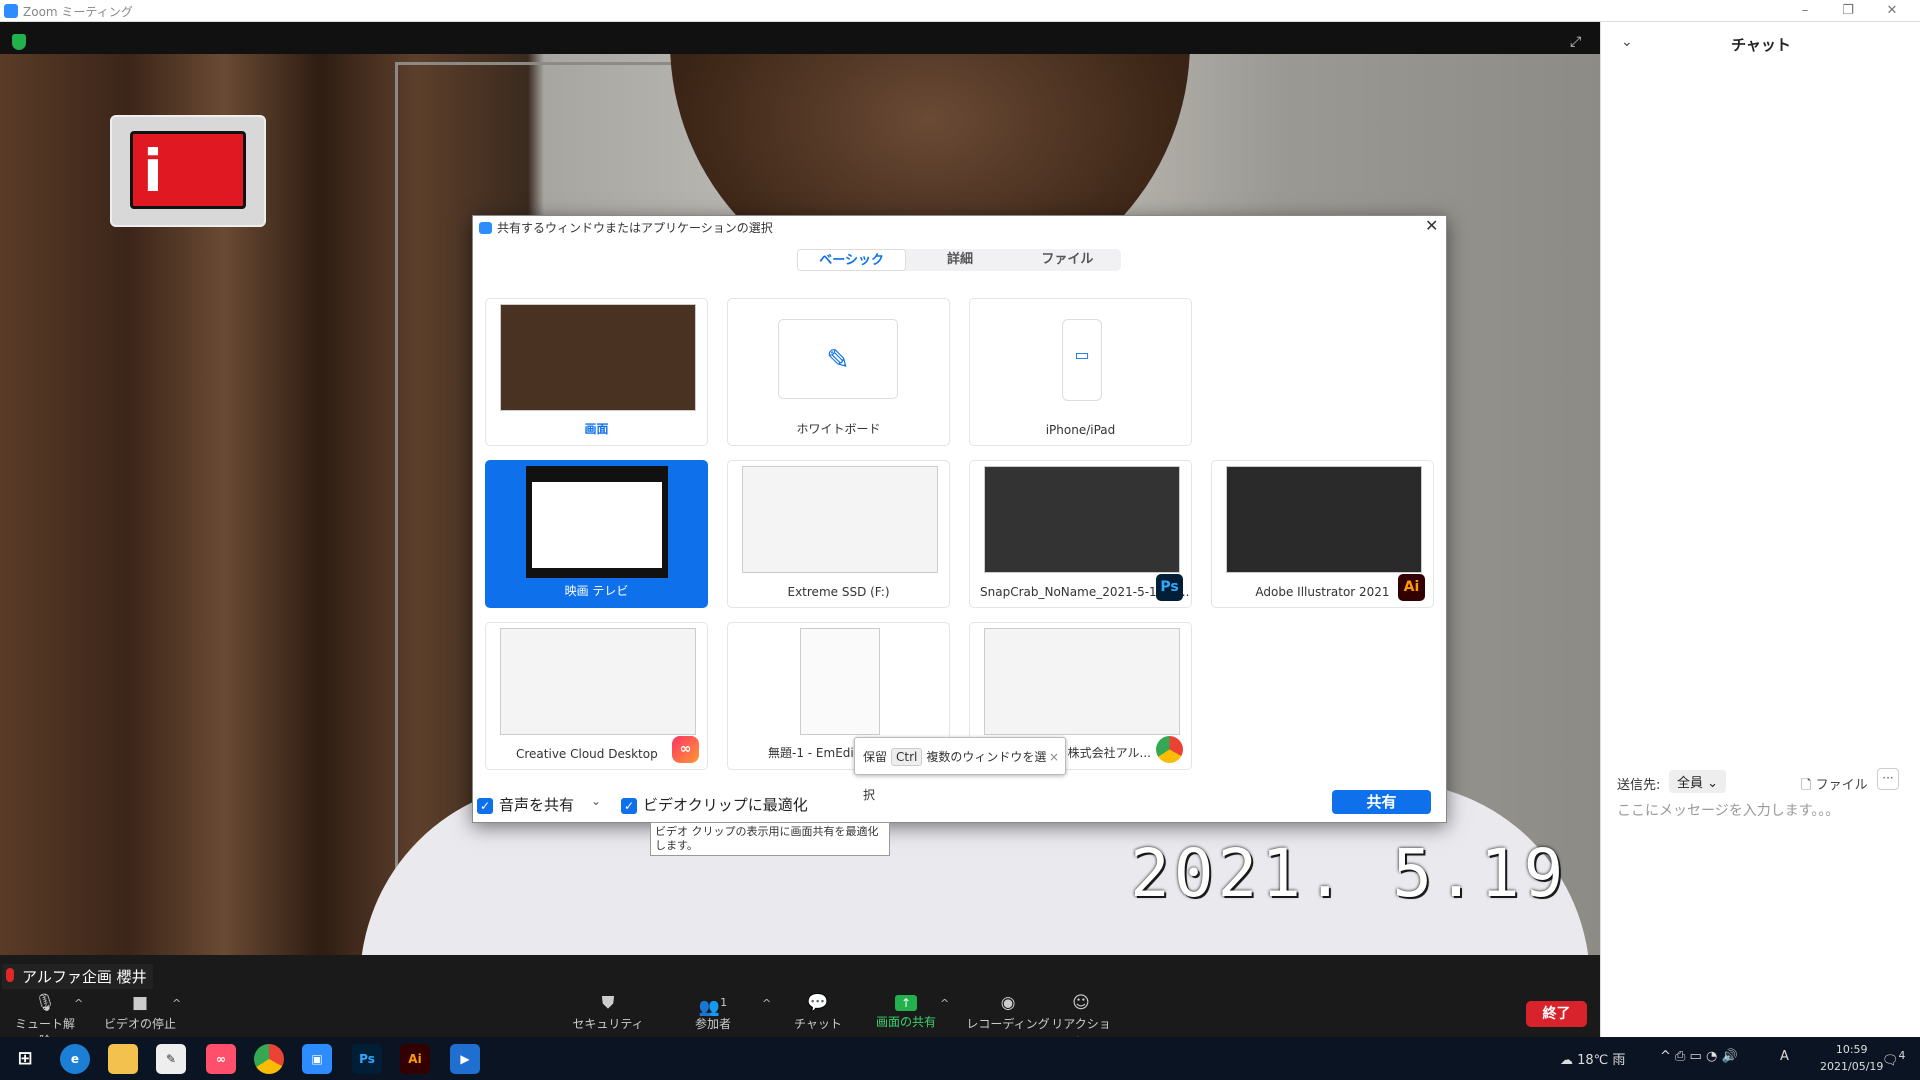  What do you see at coordinates (1081, 1020) in the screenshot?
I see `reactions-button: ☺リアクション` at bounding box center [1081, 1020].